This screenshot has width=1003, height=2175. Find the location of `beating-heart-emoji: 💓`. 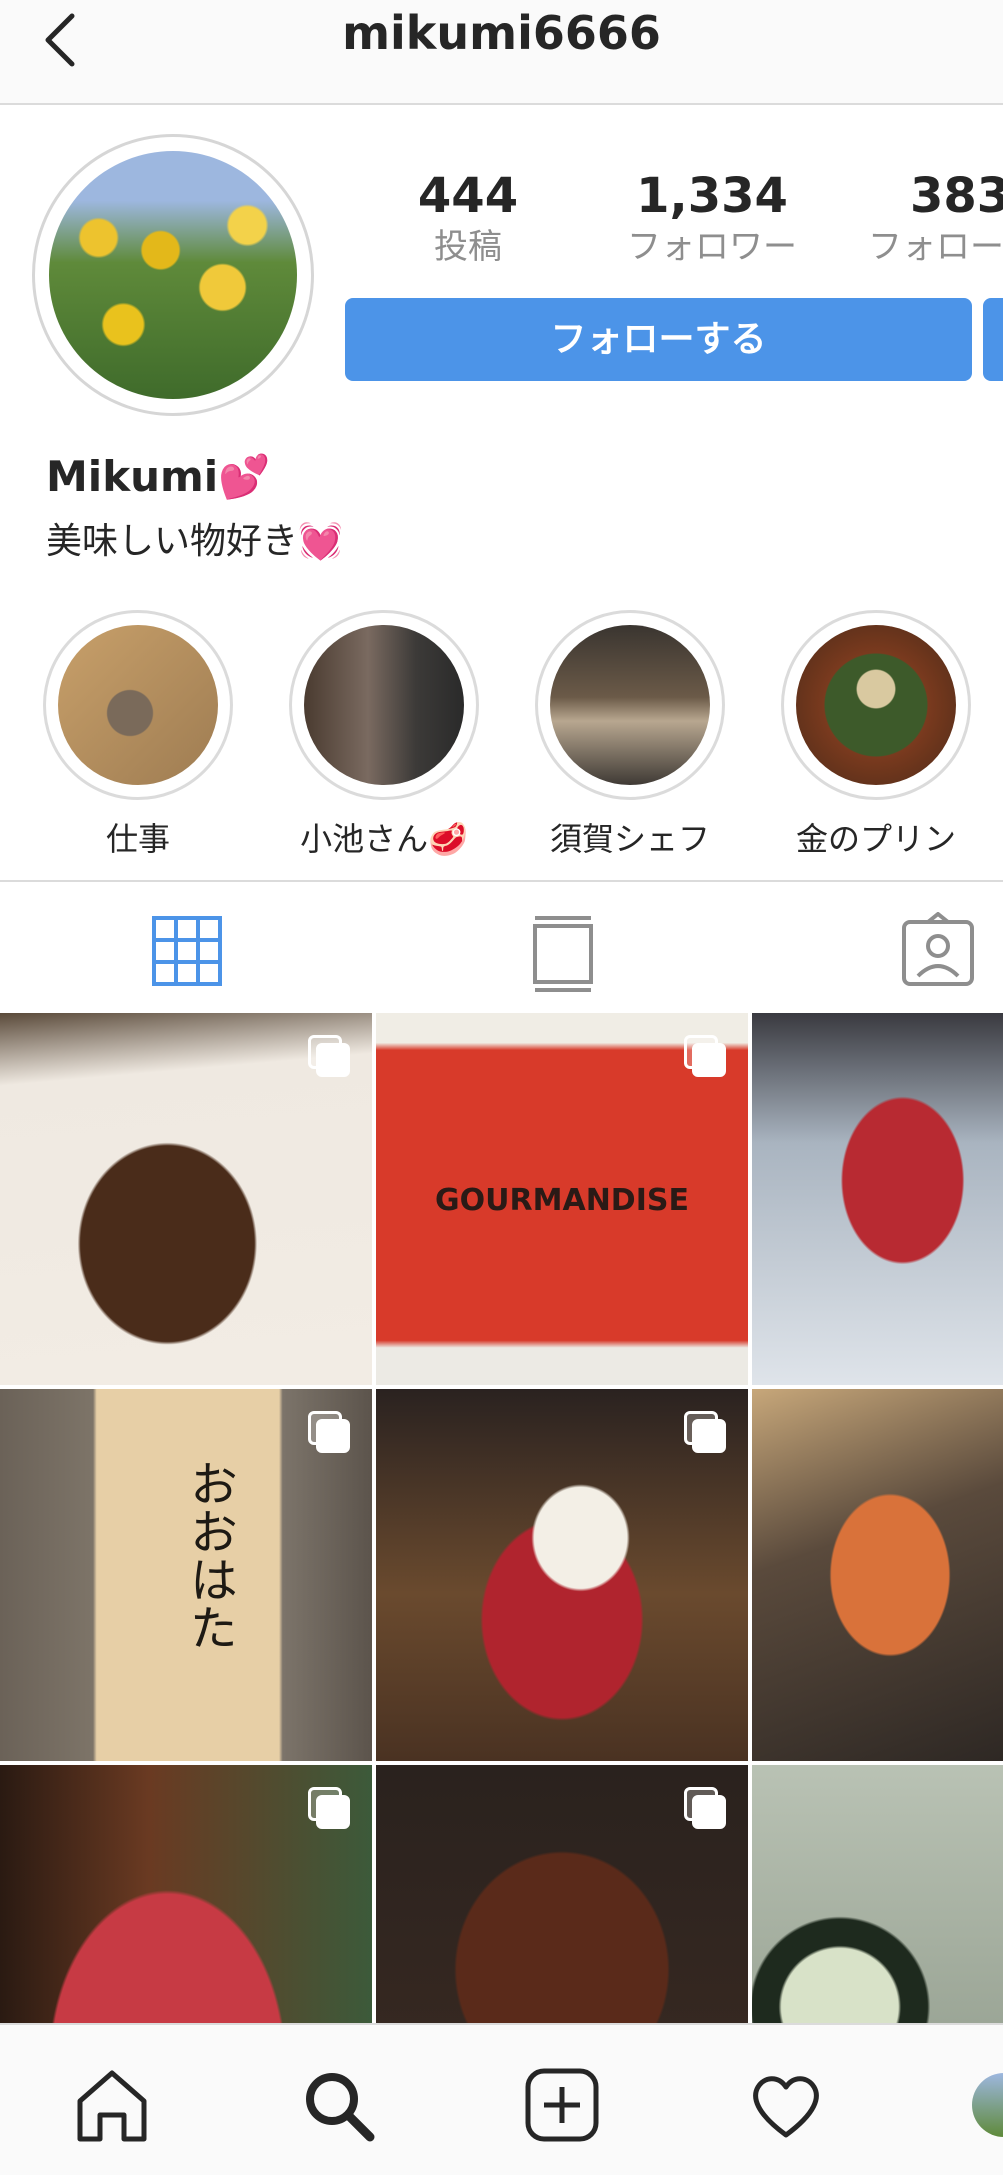

beating-heart-emoji: 💓 is located at coordinates (320, 541).